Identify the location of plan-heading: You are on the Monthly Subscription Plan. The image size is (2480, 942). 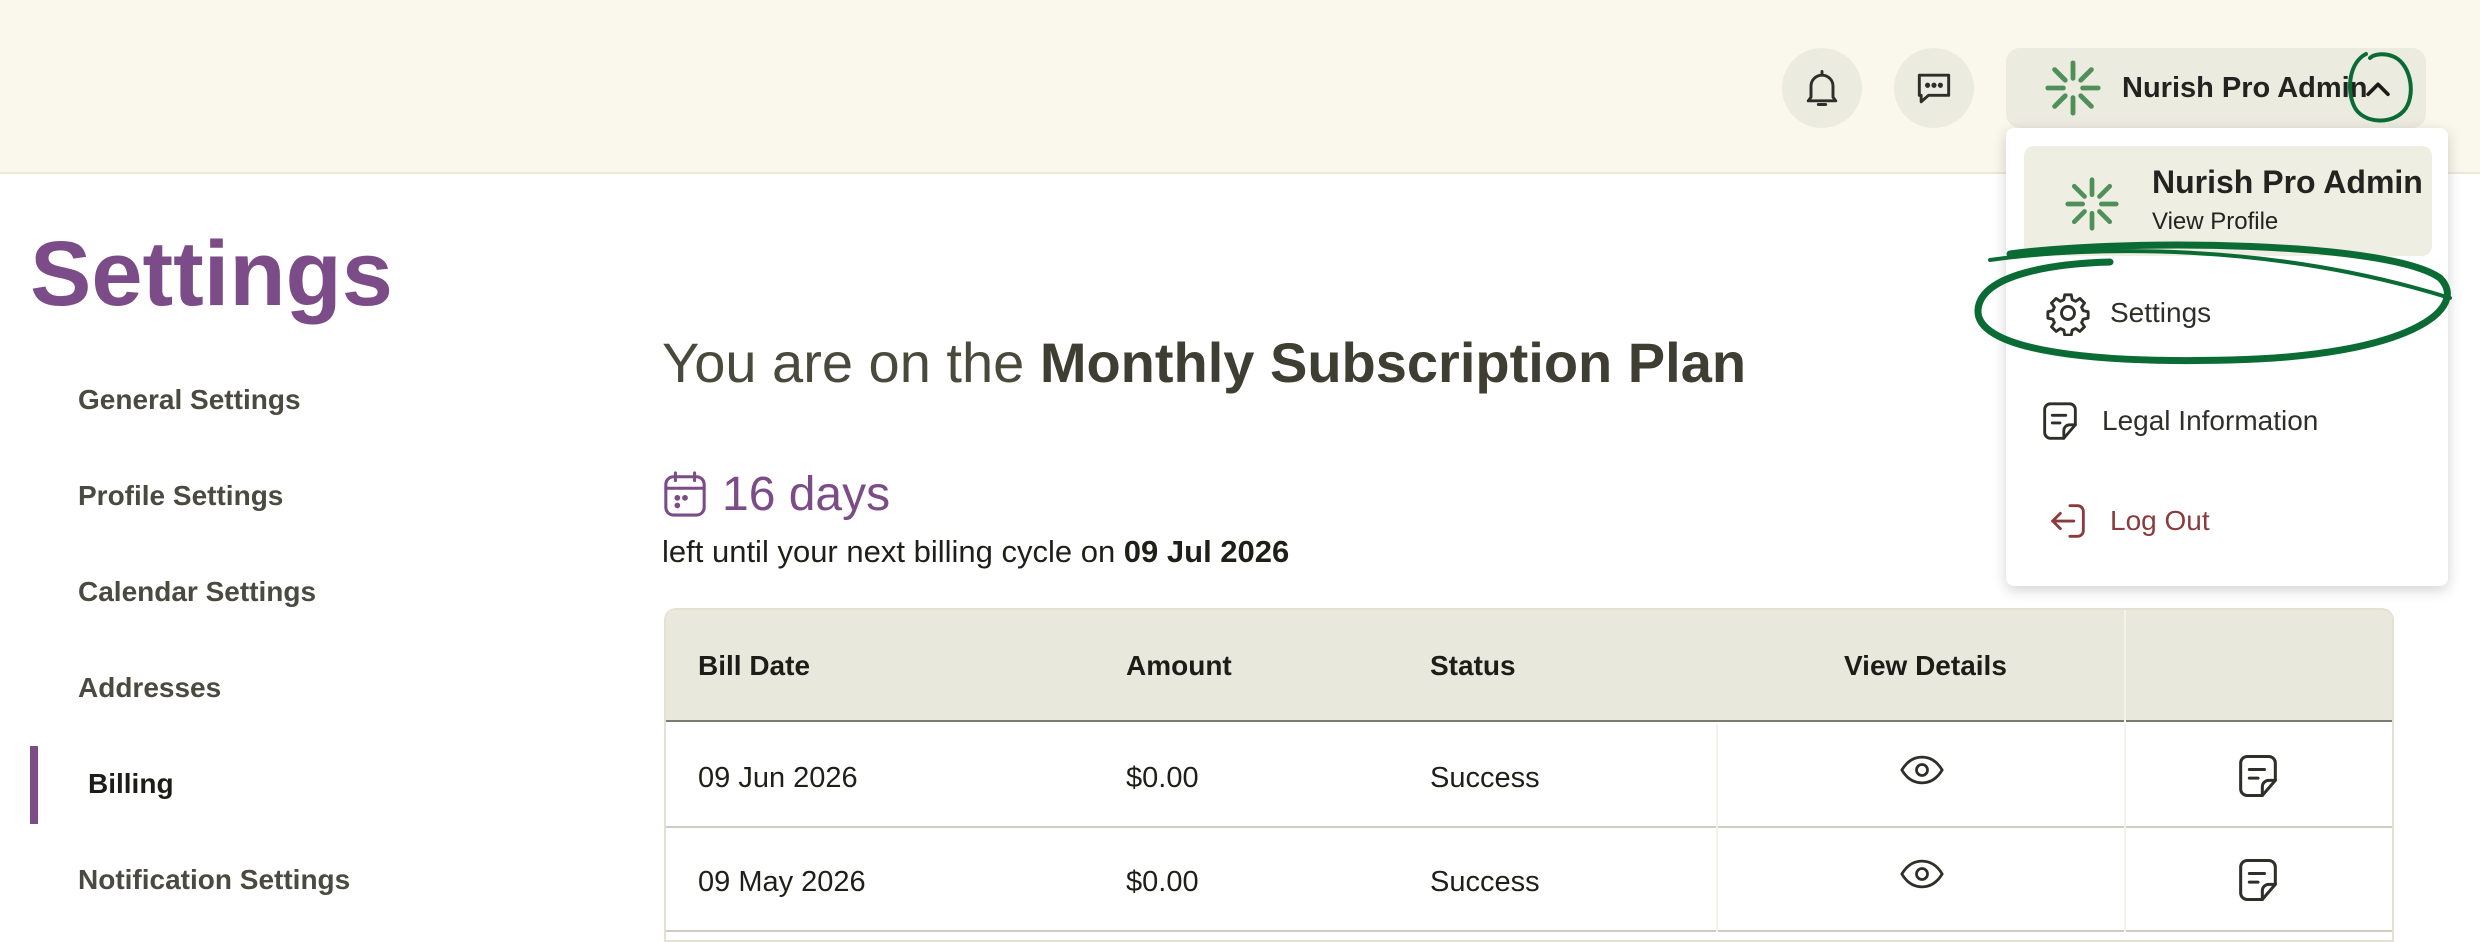
(1204, 362).